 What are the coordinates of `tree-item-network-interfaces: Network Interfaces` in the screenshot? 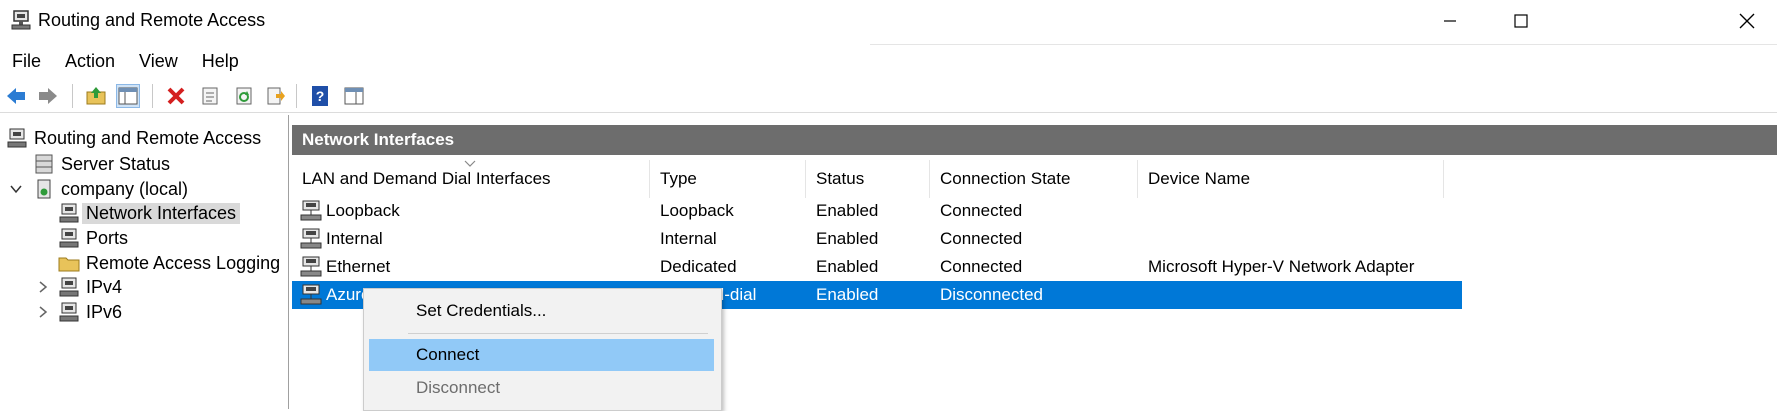 It's located at (149, 213).